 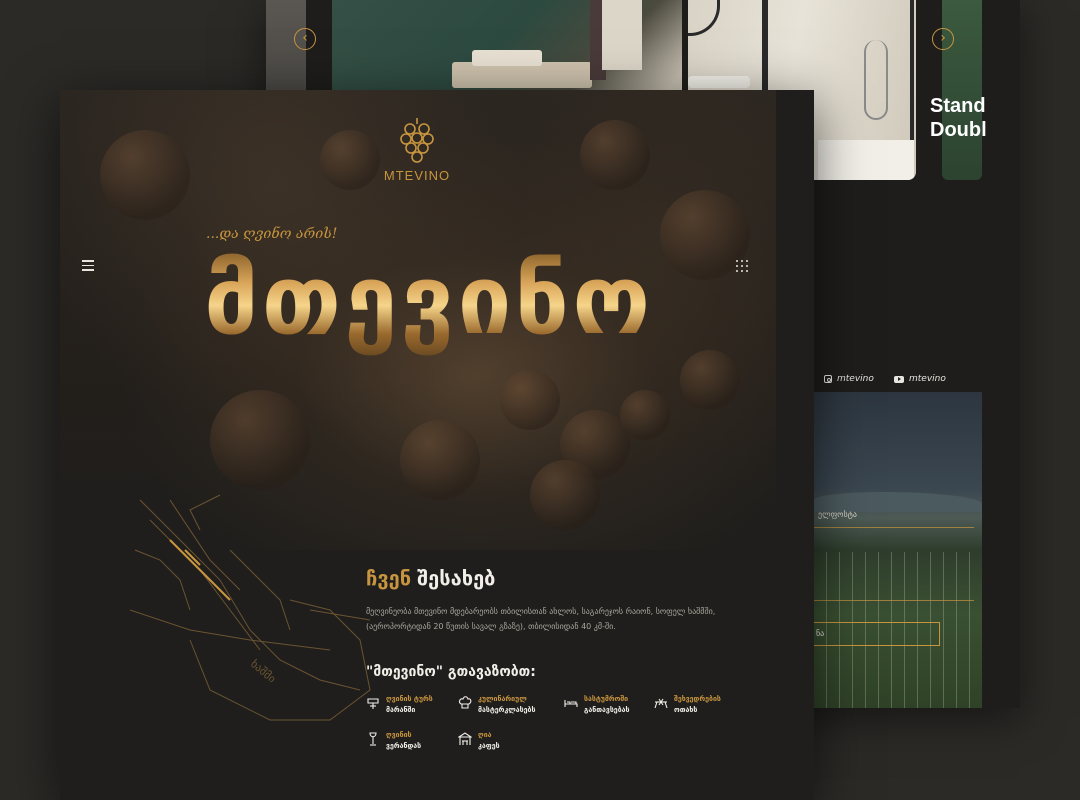 I want to click on chef-hat-icon, so click(x=465, y=702).